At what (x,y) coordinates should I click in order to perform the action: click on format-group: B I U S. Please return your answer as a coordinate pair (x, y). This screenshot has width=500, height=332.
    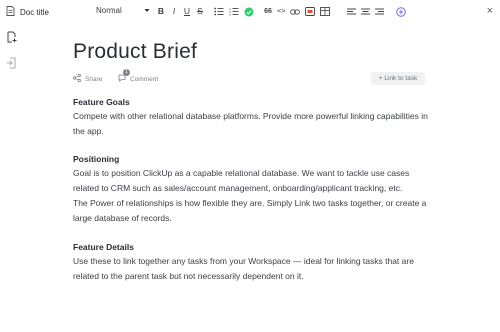
    Looking at the image, I should click on (180, 11).